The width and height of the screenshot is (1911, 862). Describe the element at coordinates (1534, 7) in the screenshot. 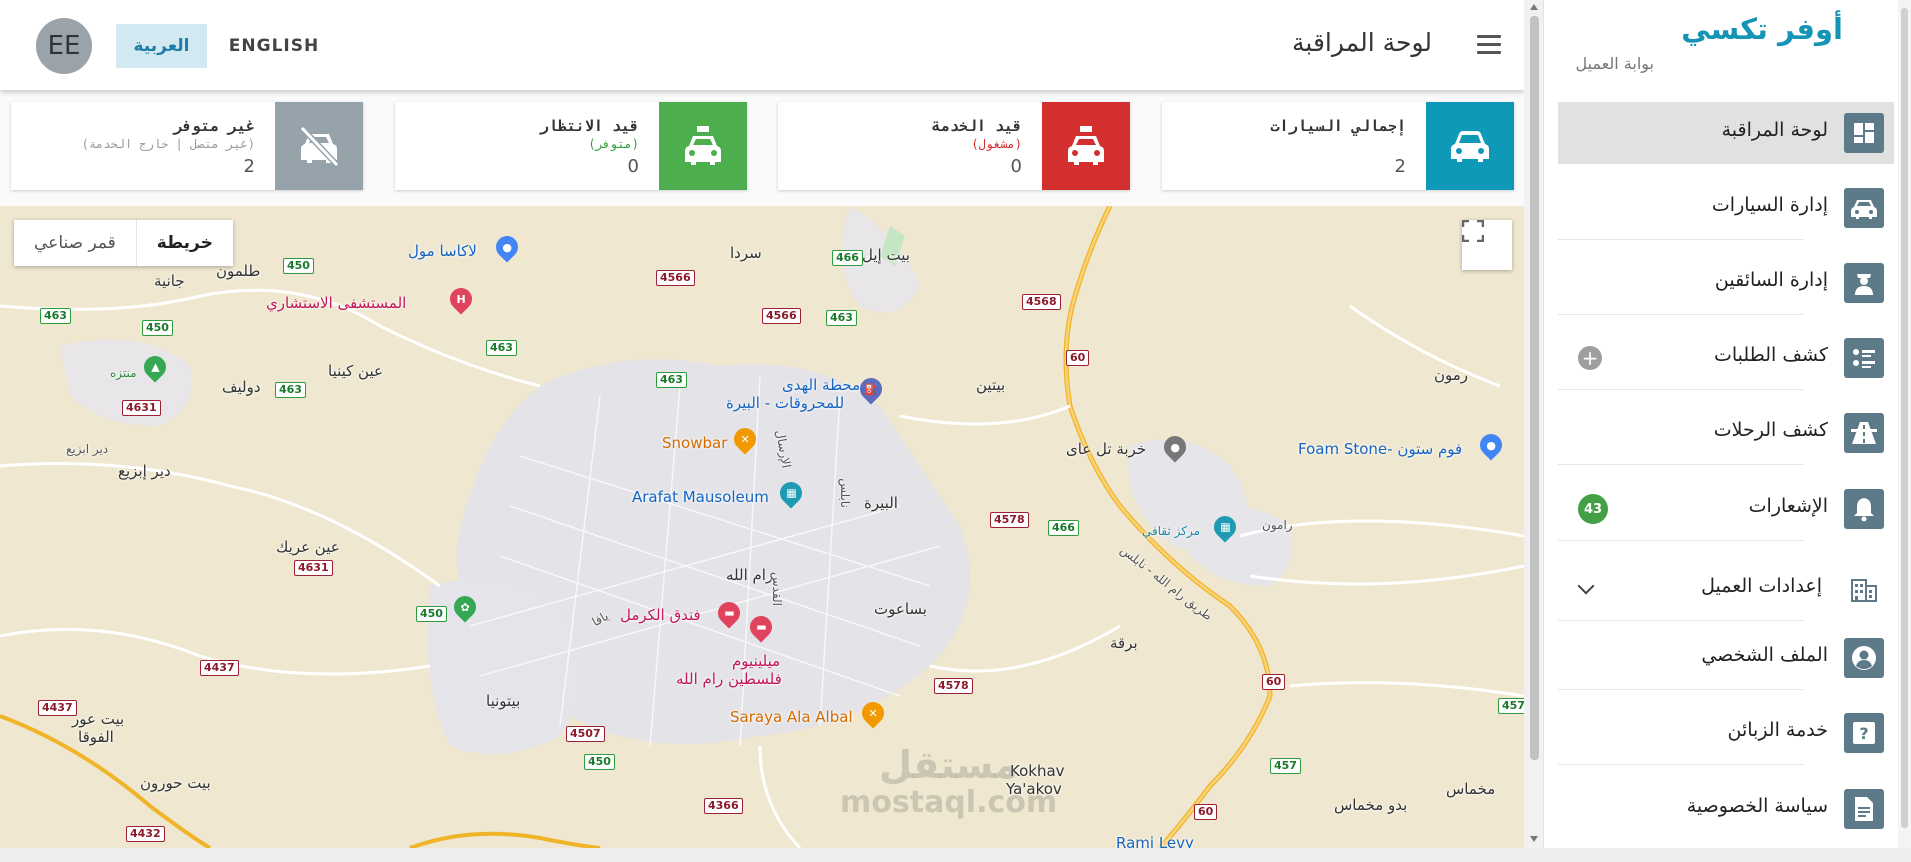

I see `scroll-up-arrow-icon` at that location.